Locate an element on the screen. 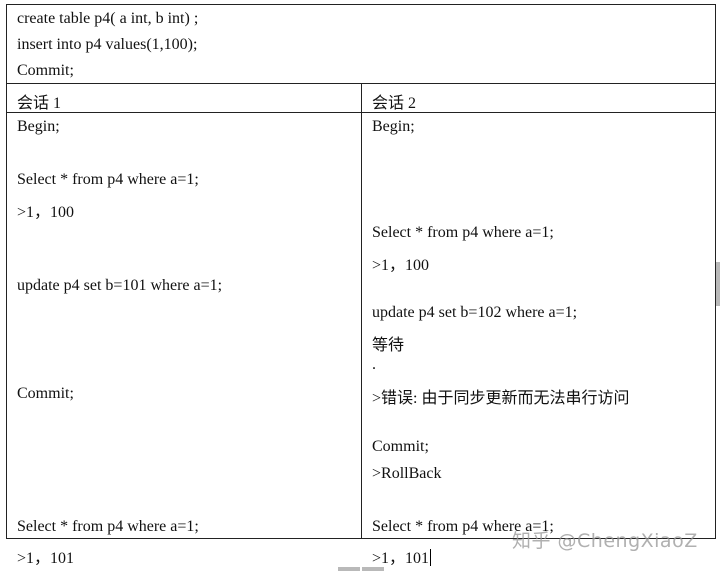 This screenshot has height=571, width=720. session2-line: 等待 is located at coordinates (388, 345).